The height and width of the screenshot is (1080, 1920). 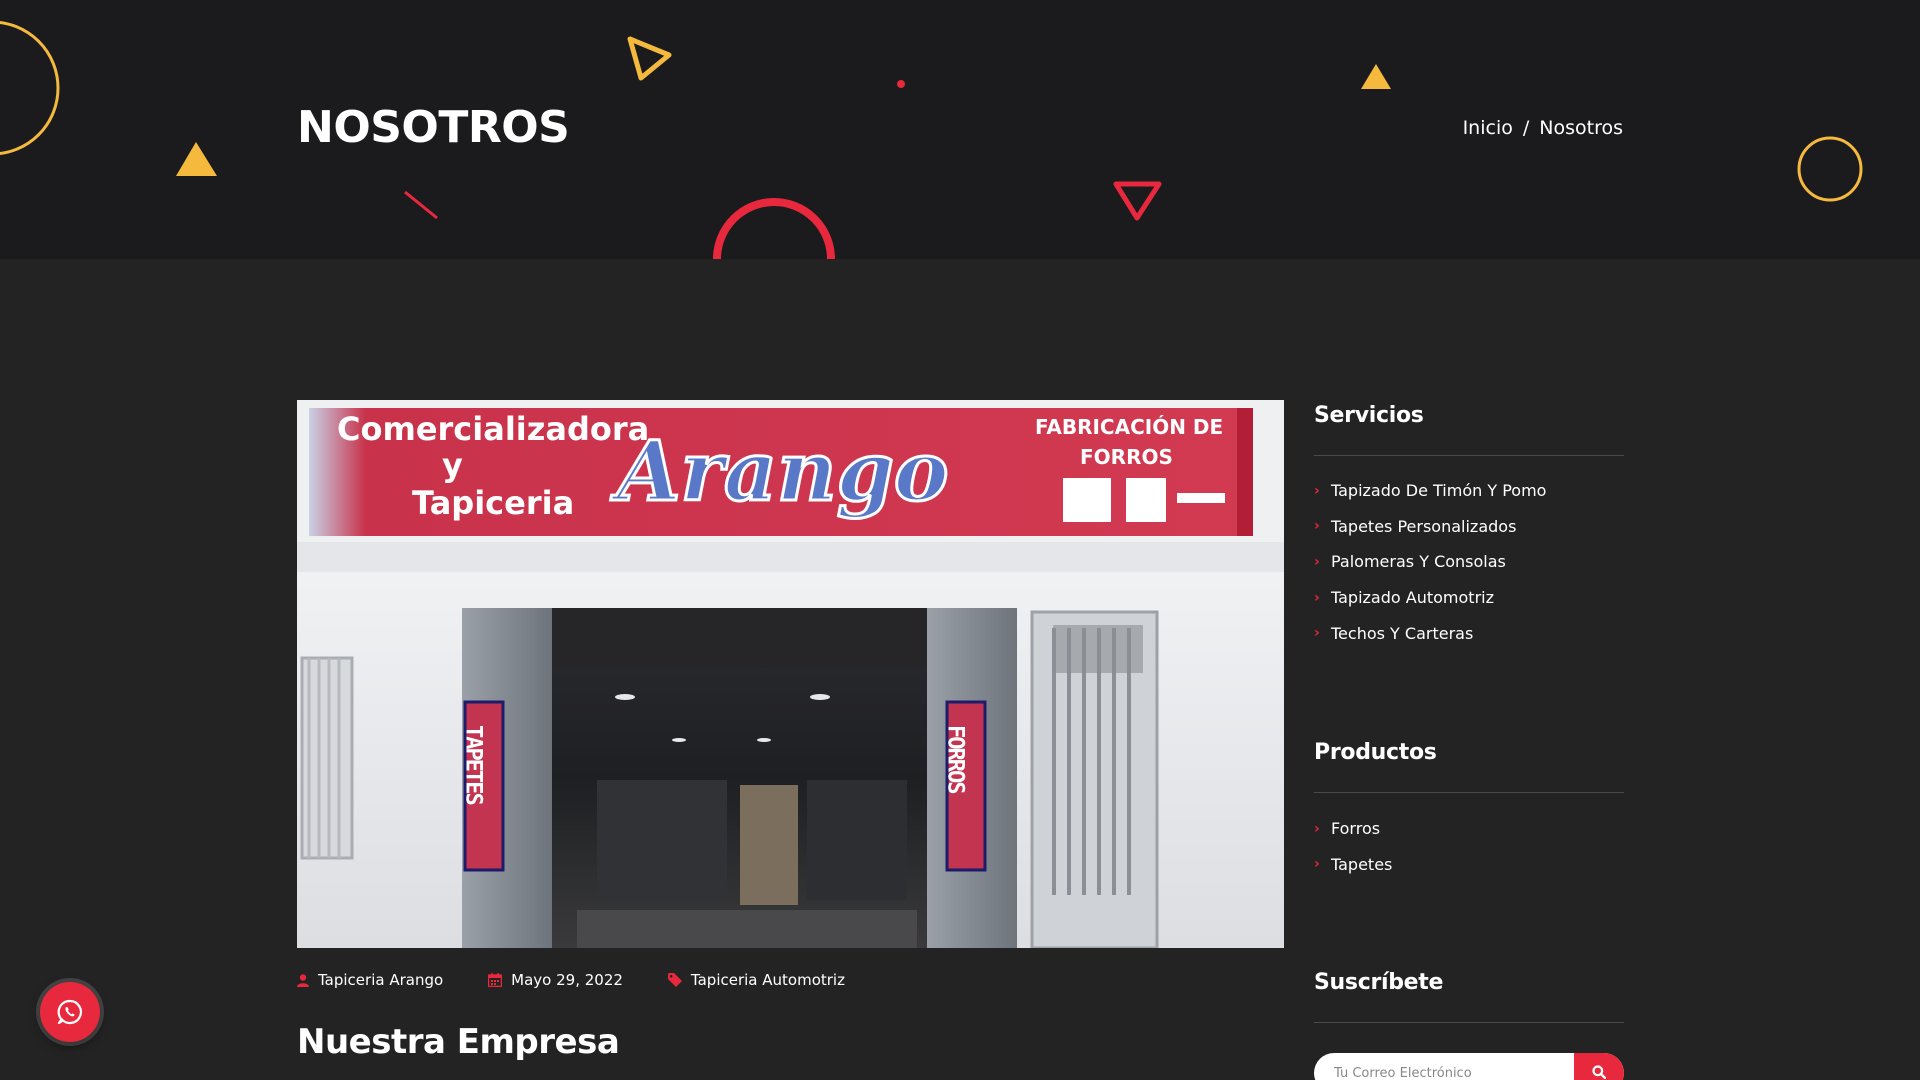 What do you see at coordinates (452, 465) in the screenshot?
I see `sign-text-y: y` at bounding box center [452, 465].